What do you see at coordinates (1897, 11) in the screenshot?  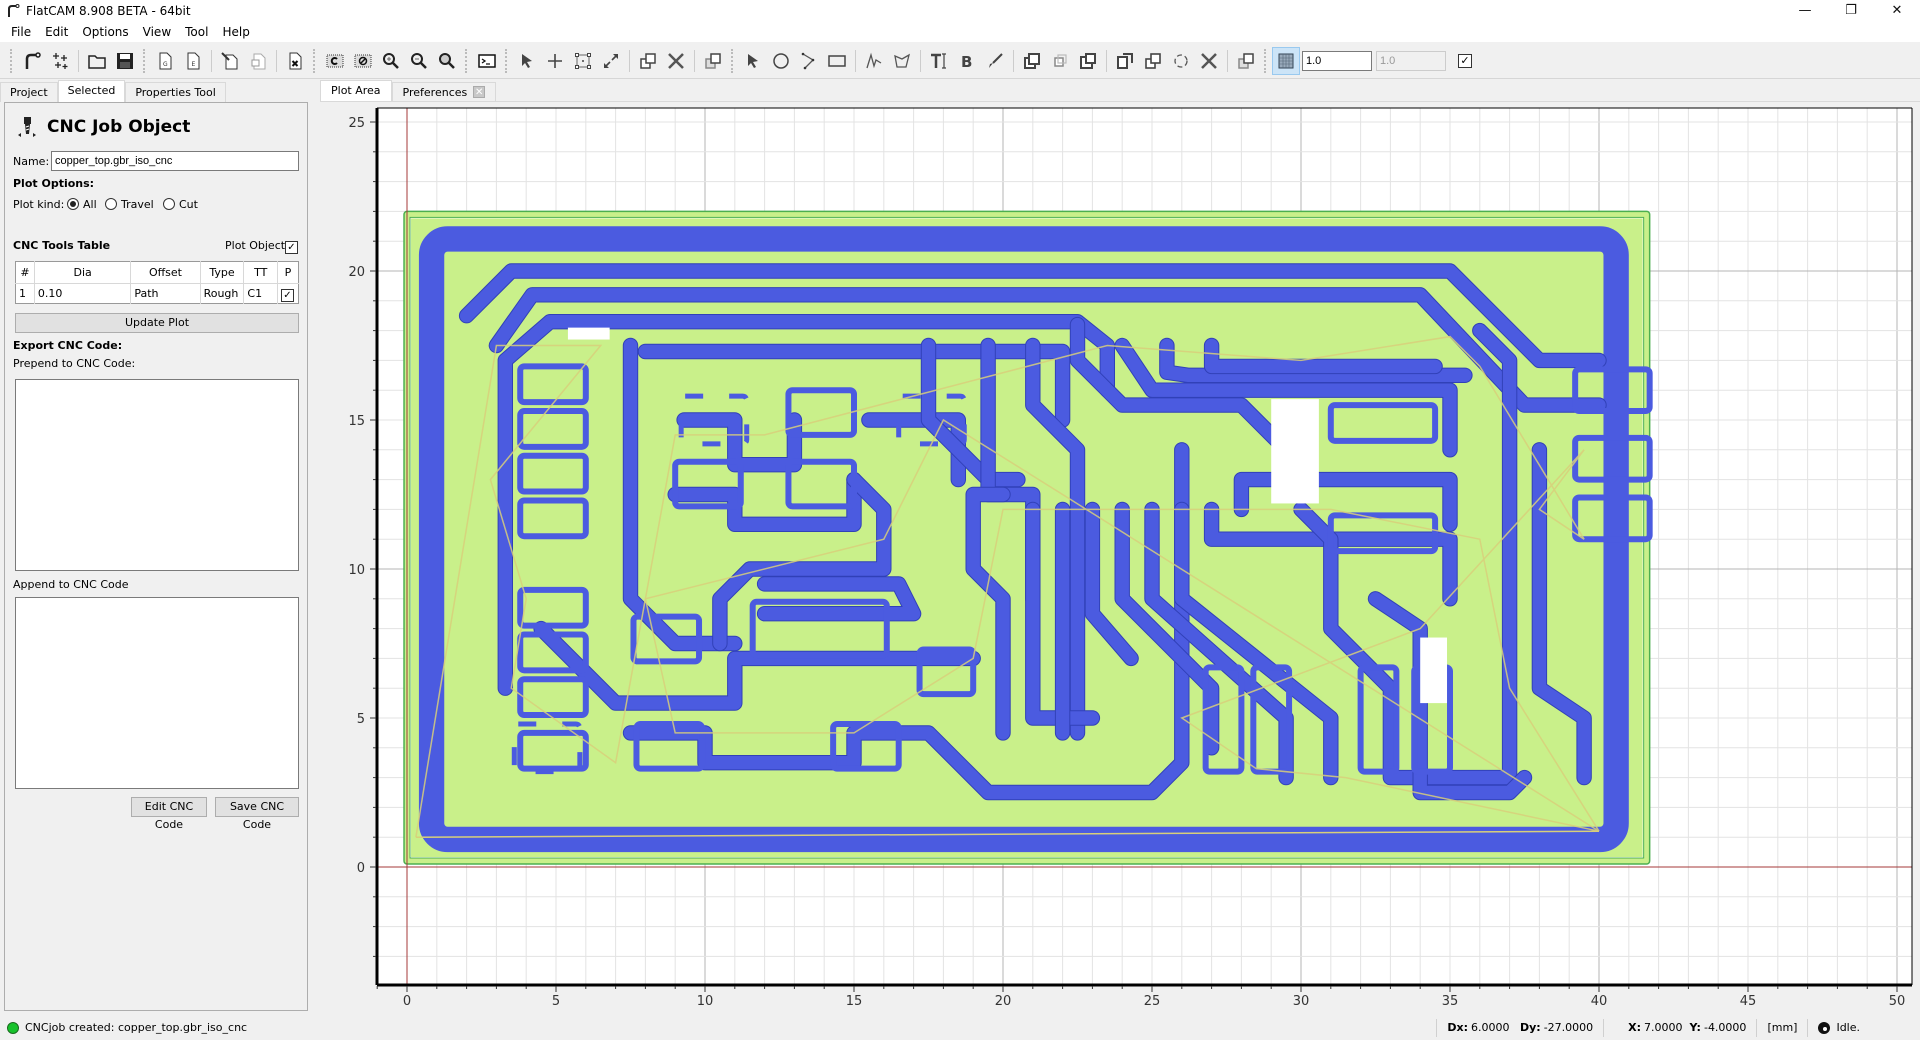 I see `close-button: ✕` at bounding box center [1897, 11].